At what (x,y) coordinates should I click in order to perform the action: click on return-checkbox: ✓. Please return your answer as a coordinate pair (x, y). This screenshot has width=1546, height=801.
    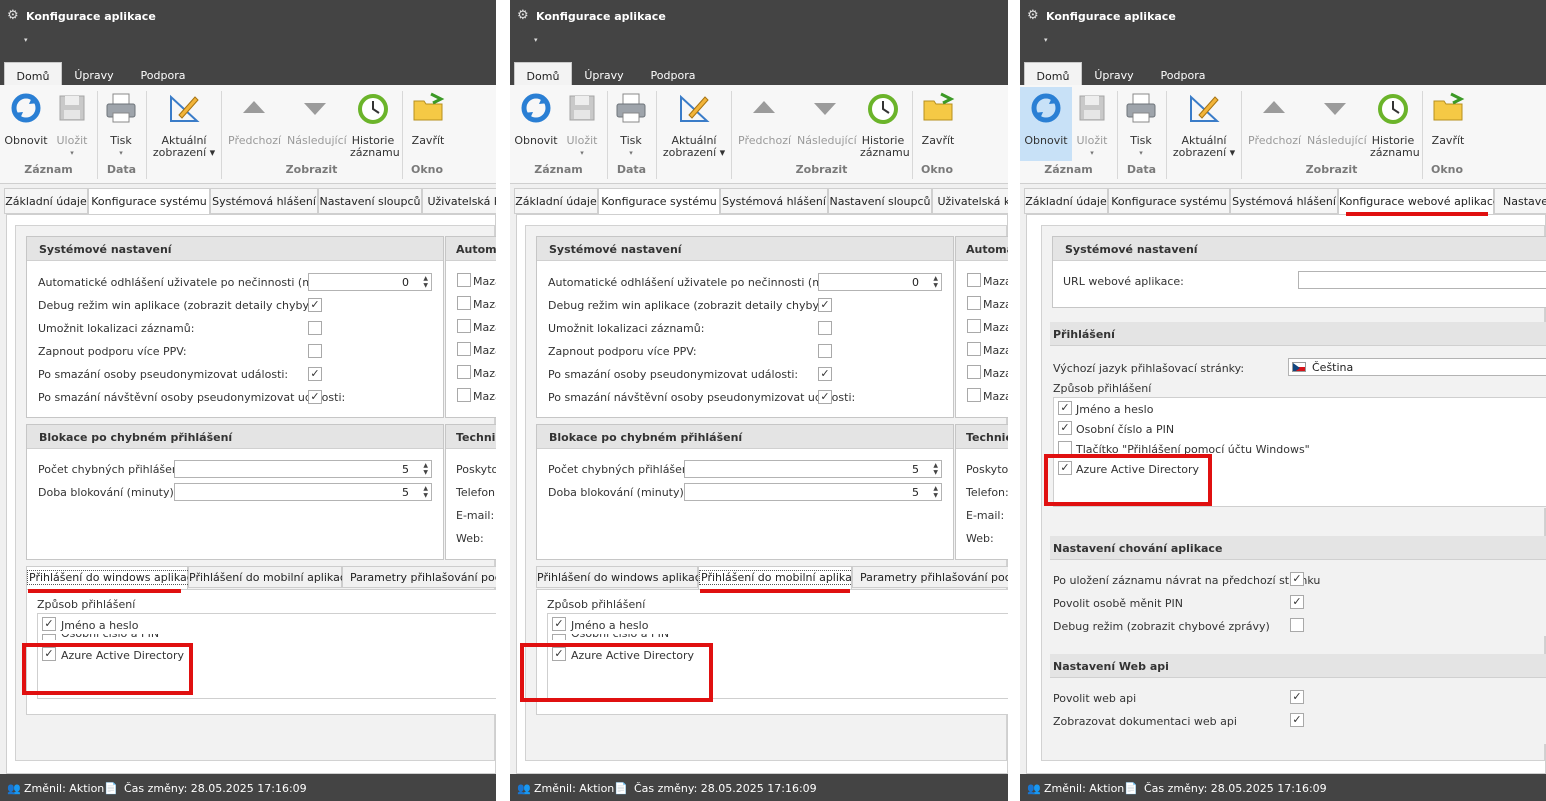
    Looking at the image, I should click on (1297, 579).